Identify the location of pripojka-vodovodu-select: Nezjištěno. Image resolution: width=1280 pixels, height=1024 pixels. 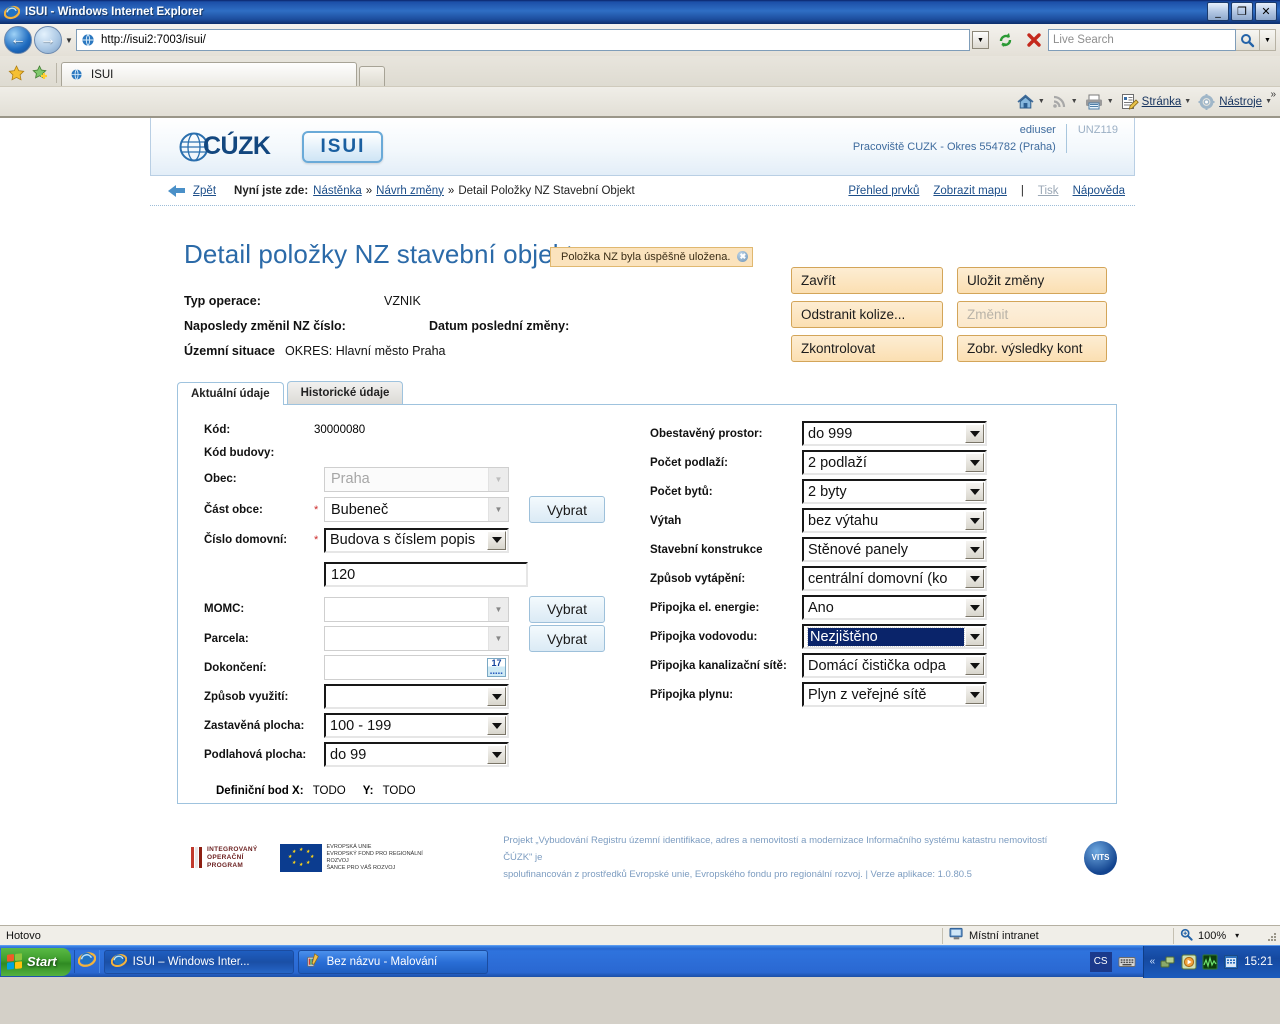
(894, 636).